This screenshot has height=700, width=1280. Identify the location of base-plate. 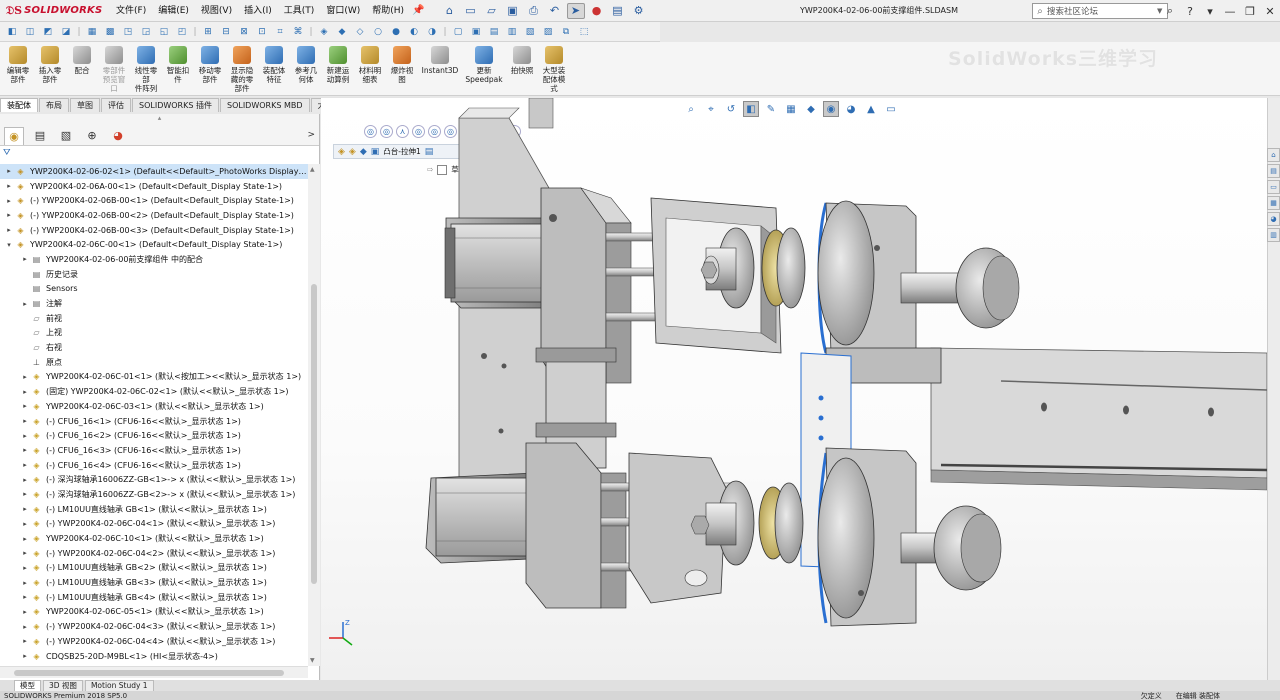
(1098, 419).